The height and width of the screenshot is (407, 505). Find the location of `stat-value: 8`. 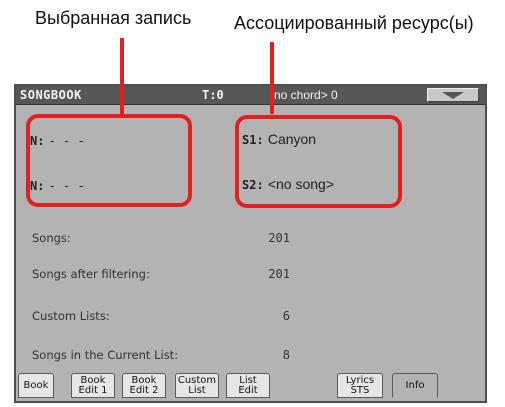

stat-value: 8 is located at coordinates (286, 355).